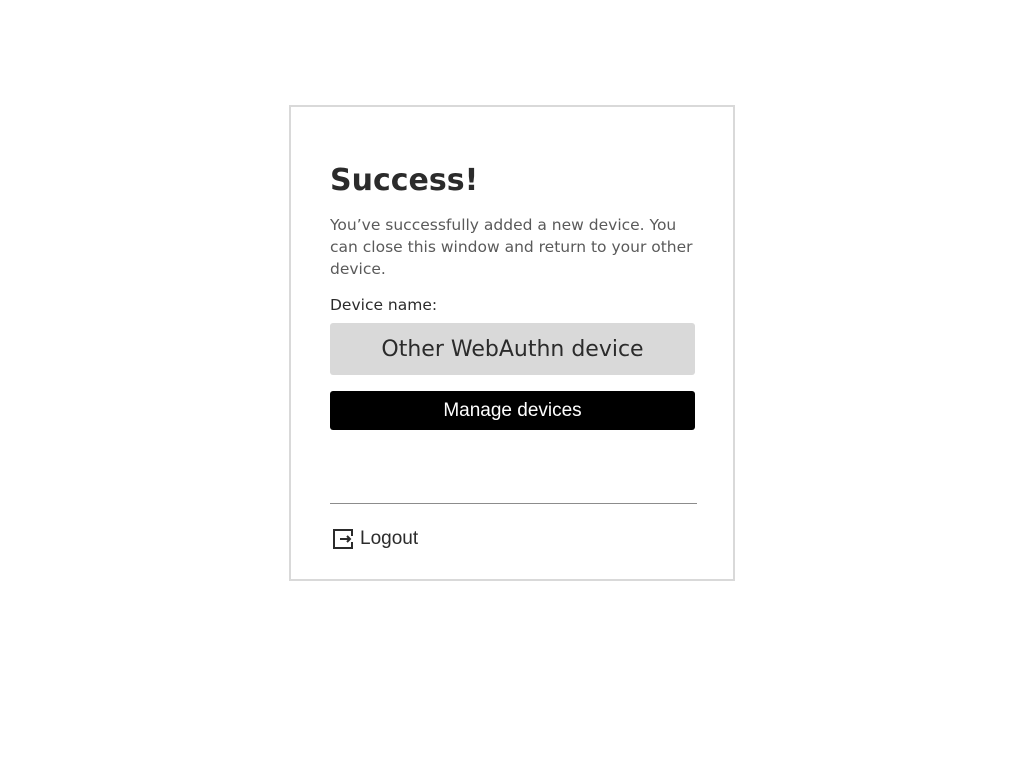 Image resolution: width=1024 pixels, height=768 pixels. What do you see at coordinates (512, 410) in the screenshot?
I see `manage-devices-button: Manage devices` at bounding box center [512, 410].